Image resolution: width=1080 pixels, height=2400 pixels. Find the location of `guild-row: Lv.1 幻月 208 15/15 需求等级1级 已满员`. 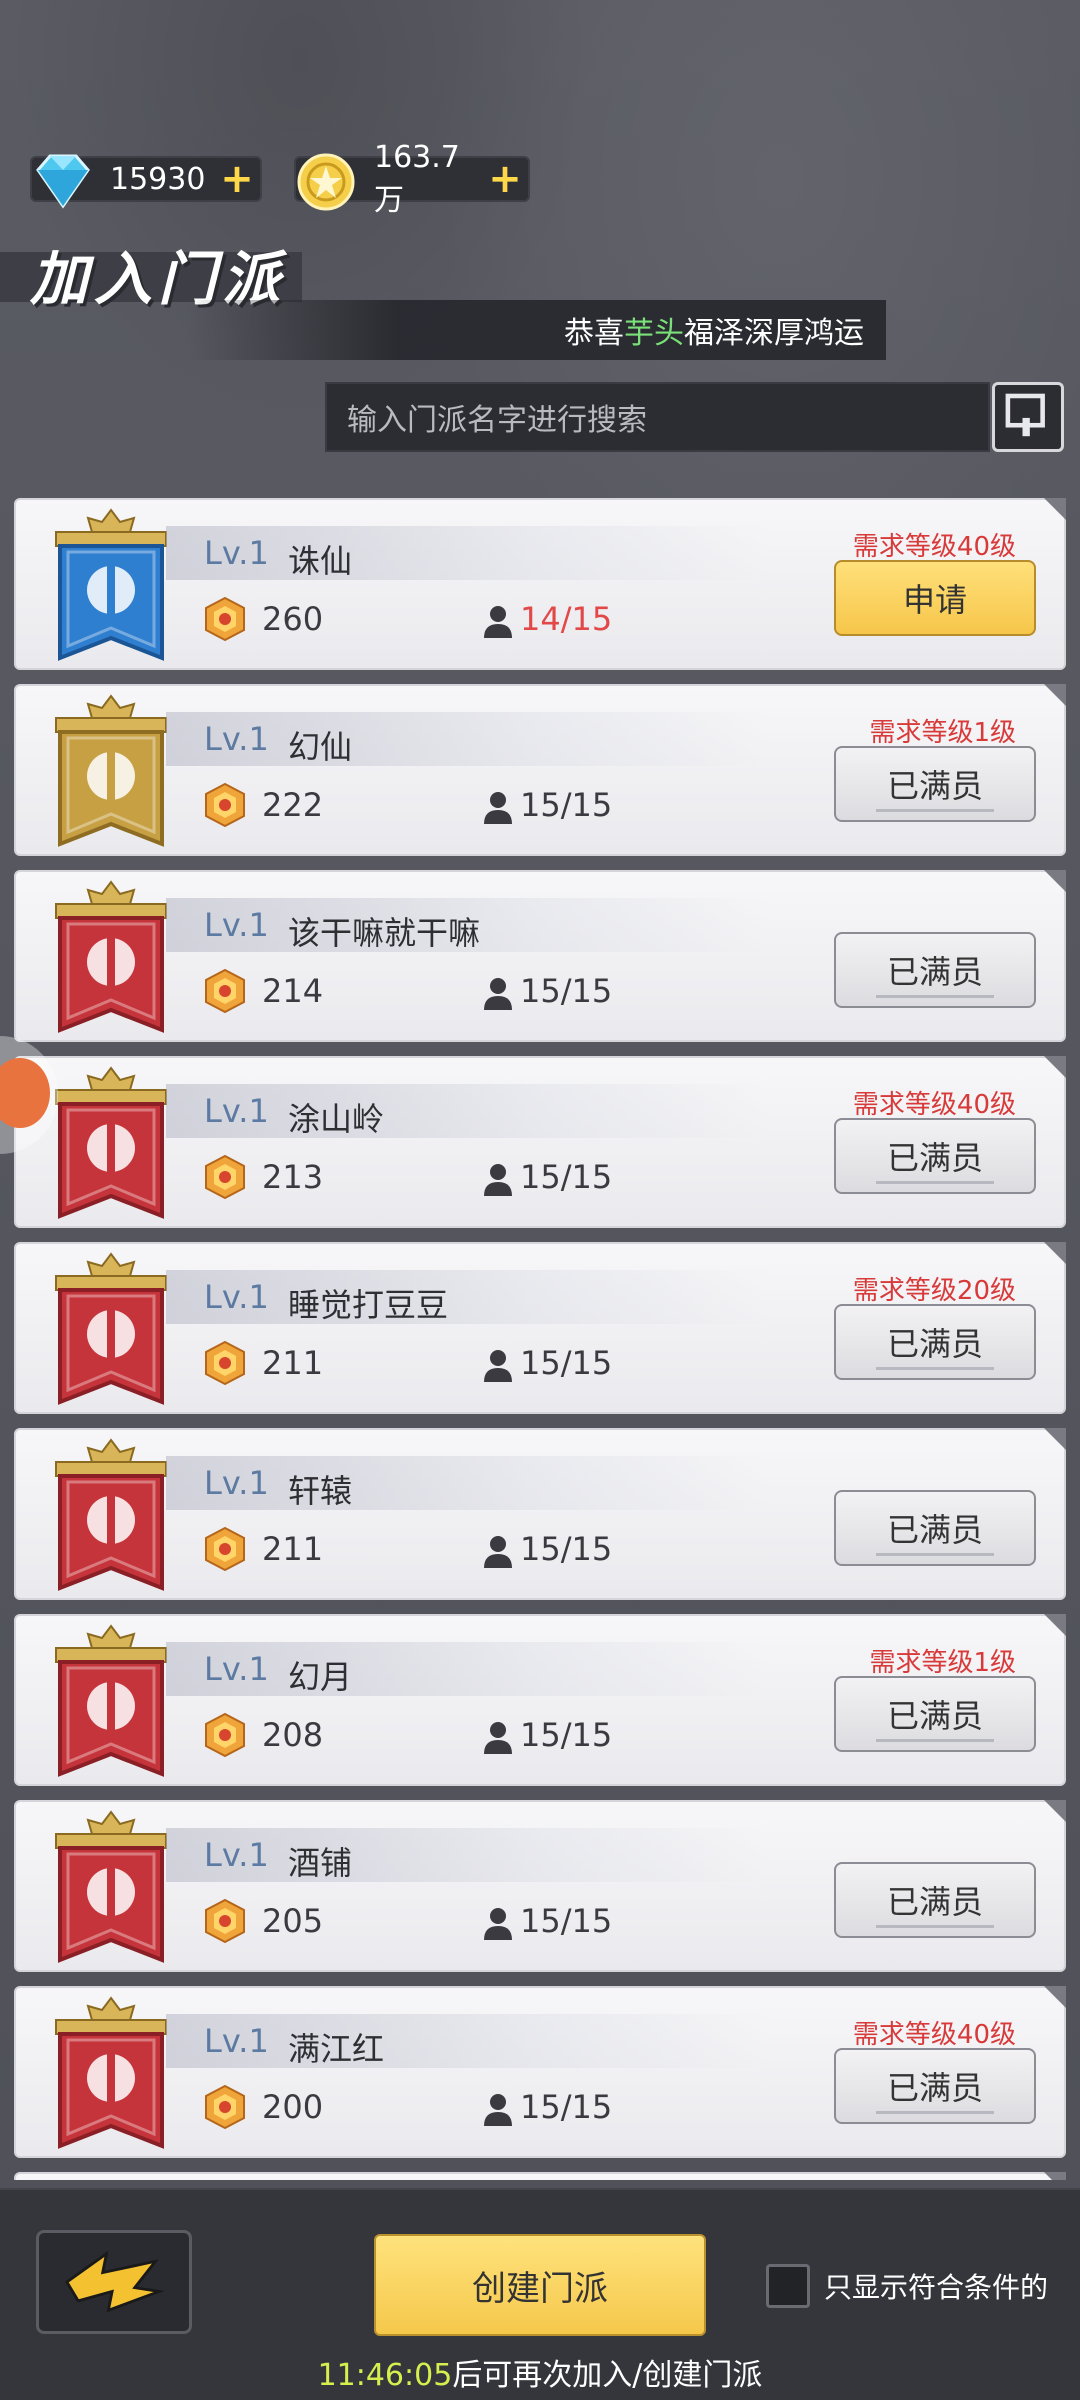

guild-row: Lv.1 幻月 208 15/15 需求等级1级 已满员 is located at coordinates (540, 1700).